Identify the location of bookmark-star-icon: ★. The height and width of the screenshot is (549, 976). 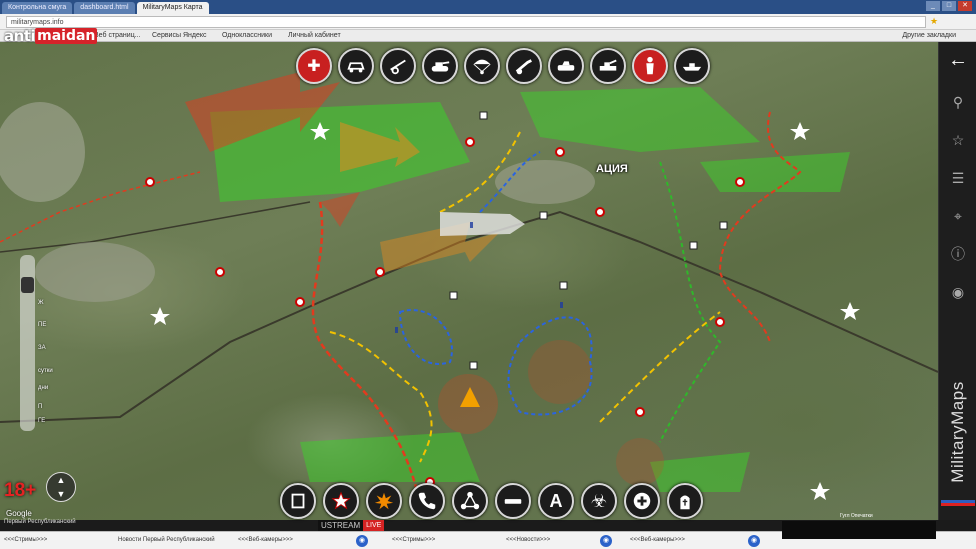
(934, 21).